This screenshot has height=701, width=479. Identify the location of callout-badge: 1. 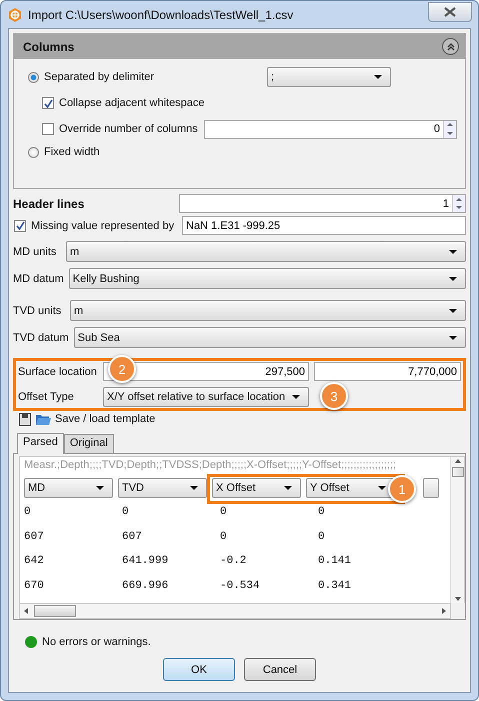
(402, 489).